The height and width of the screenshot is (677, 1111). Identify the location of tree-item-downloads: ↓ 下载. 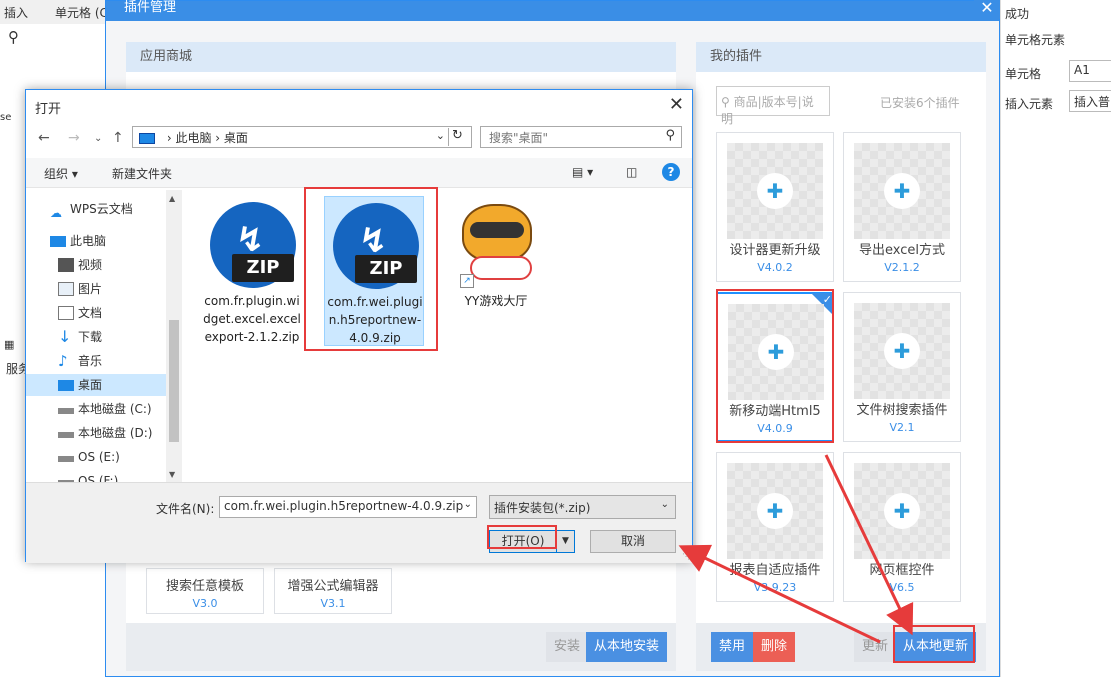
(96, 337).